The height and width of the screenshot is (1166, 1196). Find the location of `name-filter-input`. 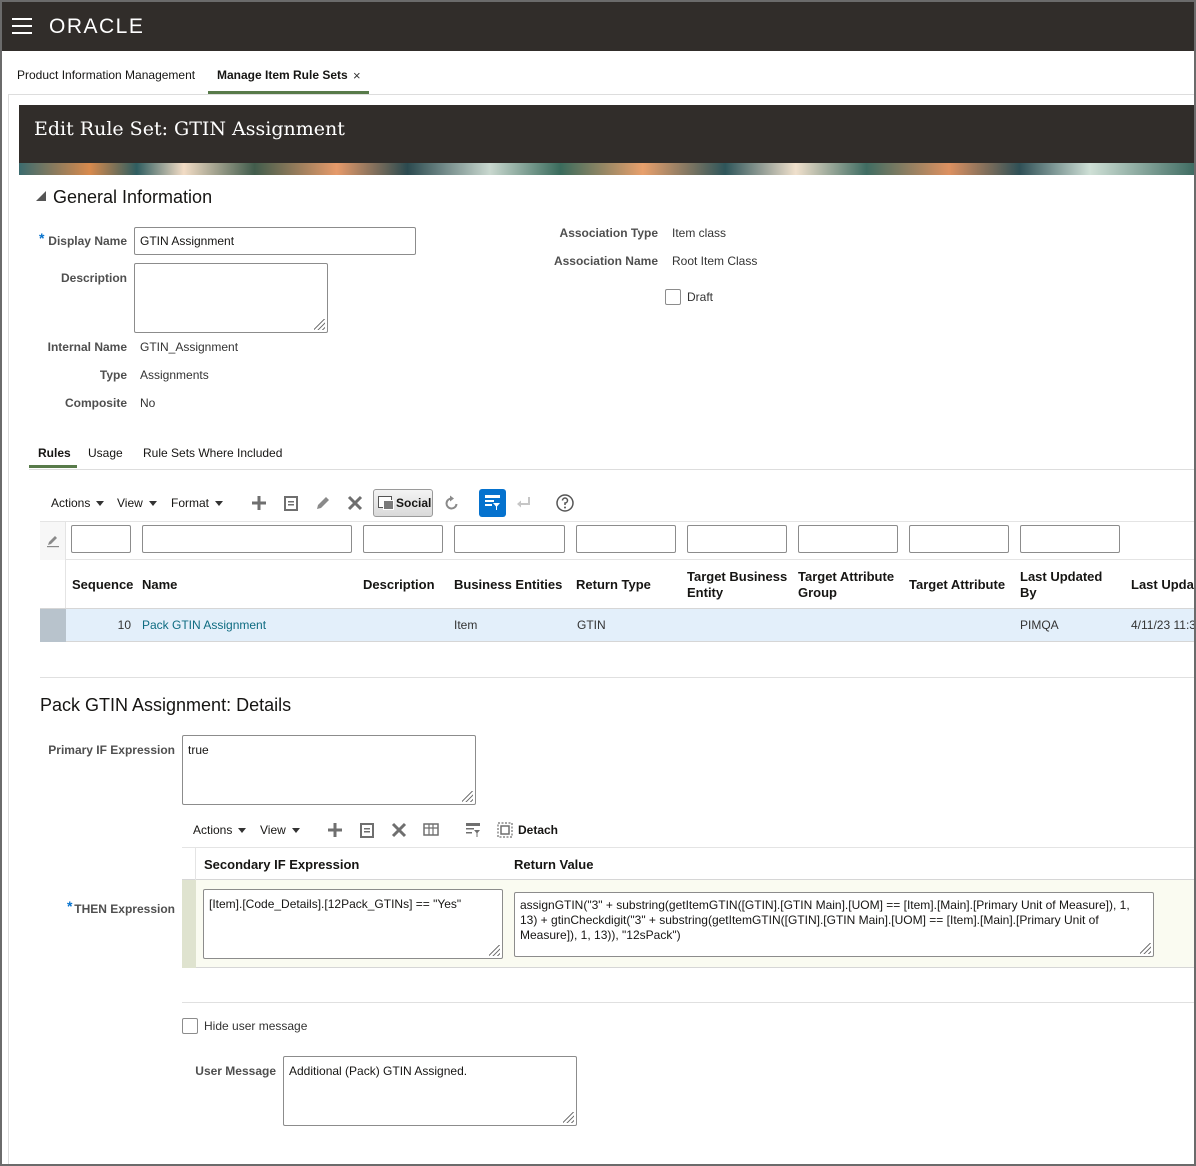

name-filter-input is located at coordinates (247, 539).